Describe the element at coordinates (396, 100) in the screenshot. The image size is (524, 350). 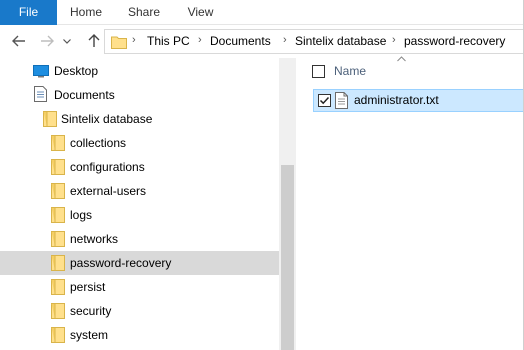
I see `file-name: administrator.txt` at that location.